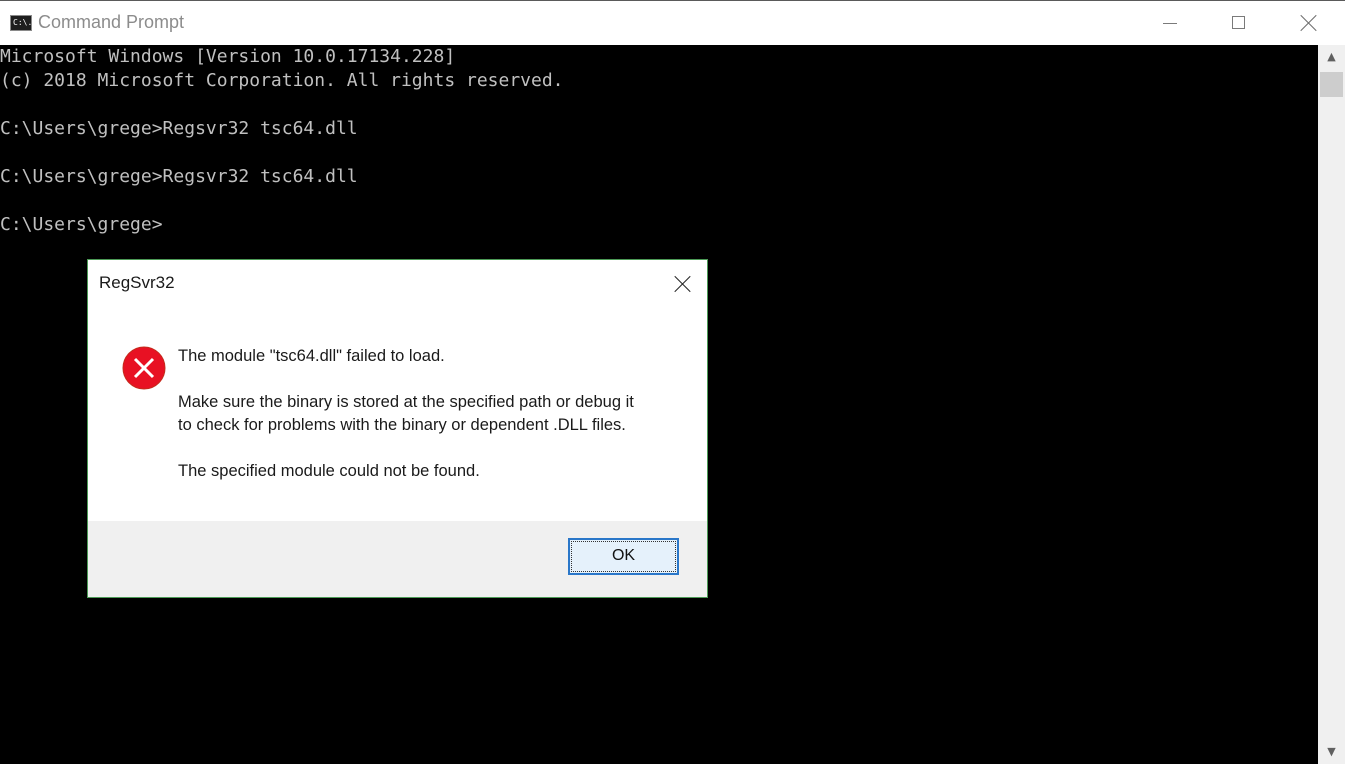  I want to click on dialog-close-button, so click(683, 284).